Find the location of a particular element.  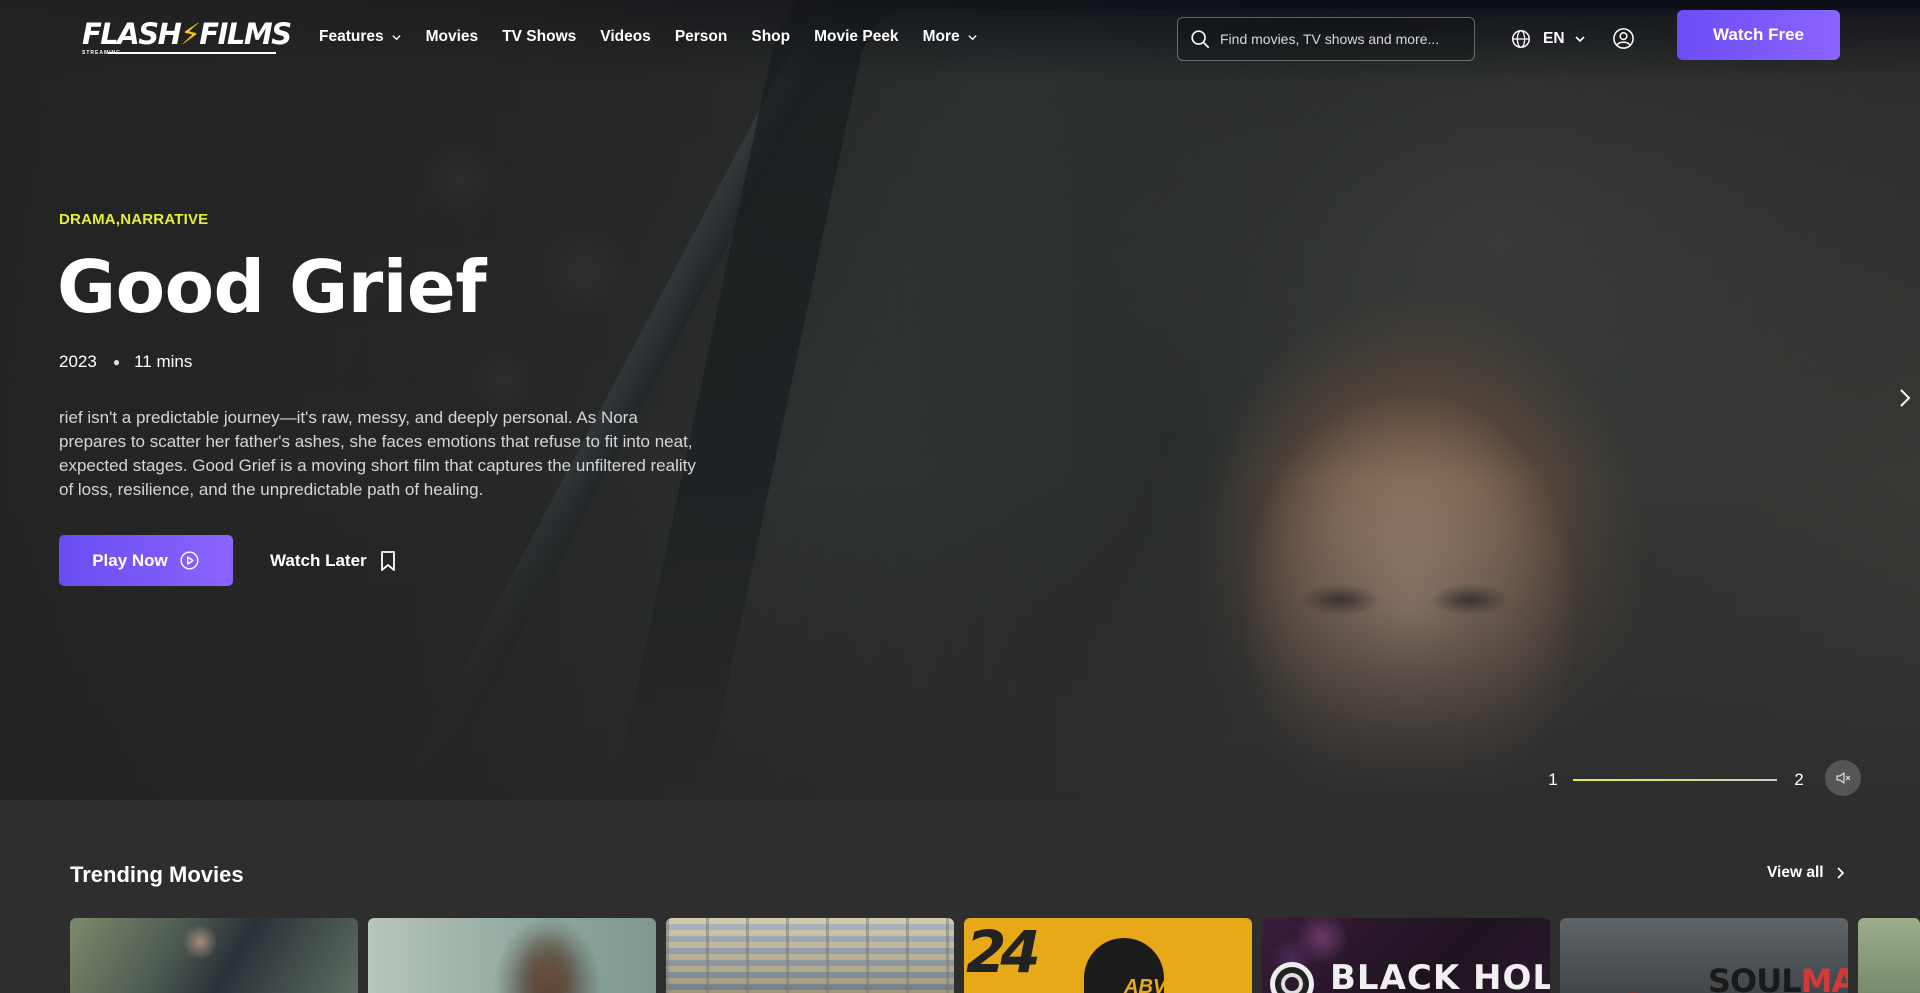

movie-card: SOULMATE is located at coordinates (1704, 955).